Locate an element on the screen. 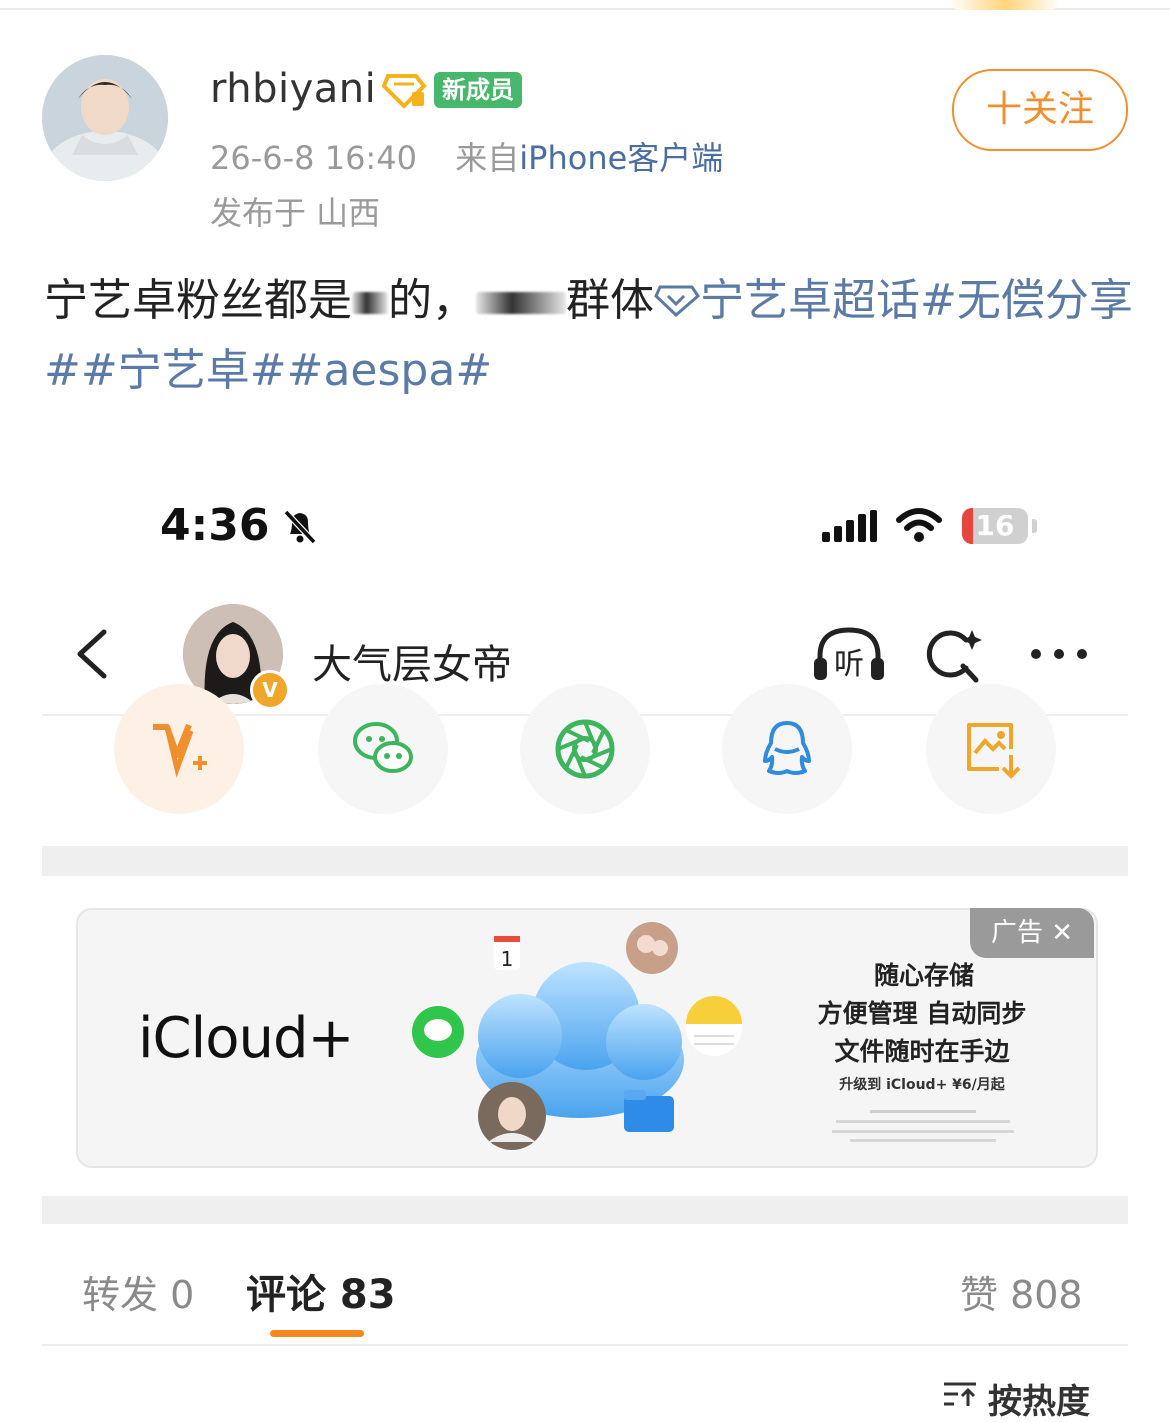  moments-icon is located at coordinates (585, 749).